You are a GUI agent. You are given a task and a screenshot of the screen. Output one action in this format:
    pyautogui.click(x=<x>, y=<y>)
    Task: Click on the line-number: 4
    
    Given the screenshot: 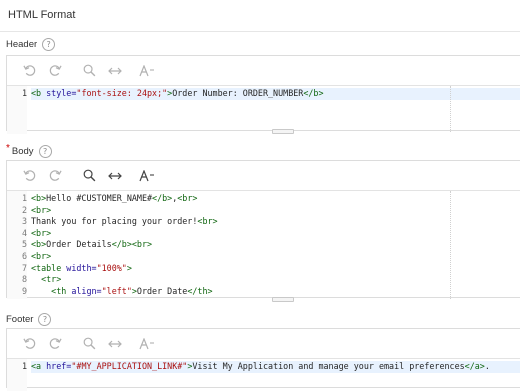 What is the action you would take?
    pyautogui.click(x=24, y=232)
    